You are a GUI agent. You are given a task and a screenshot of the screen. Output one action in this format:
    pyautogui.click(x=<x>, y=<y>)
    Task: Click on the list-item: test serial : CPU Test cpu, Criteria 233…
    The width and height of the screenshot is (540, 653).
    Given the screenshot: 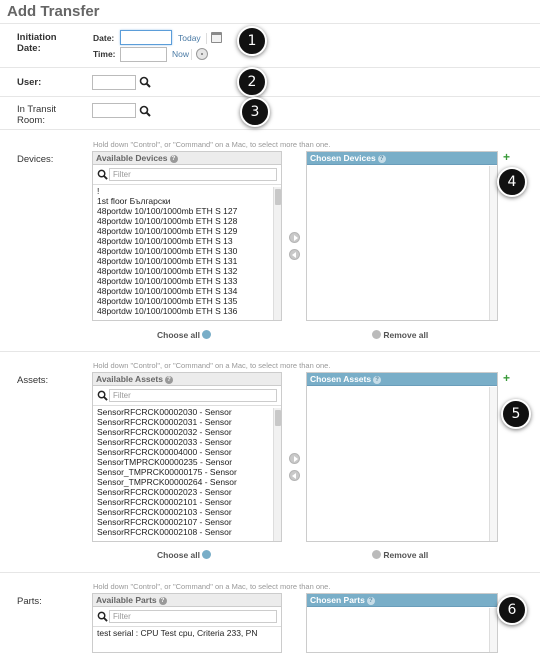 What is the action you would take?
    pyautogui.click(x=187, y=633)
    